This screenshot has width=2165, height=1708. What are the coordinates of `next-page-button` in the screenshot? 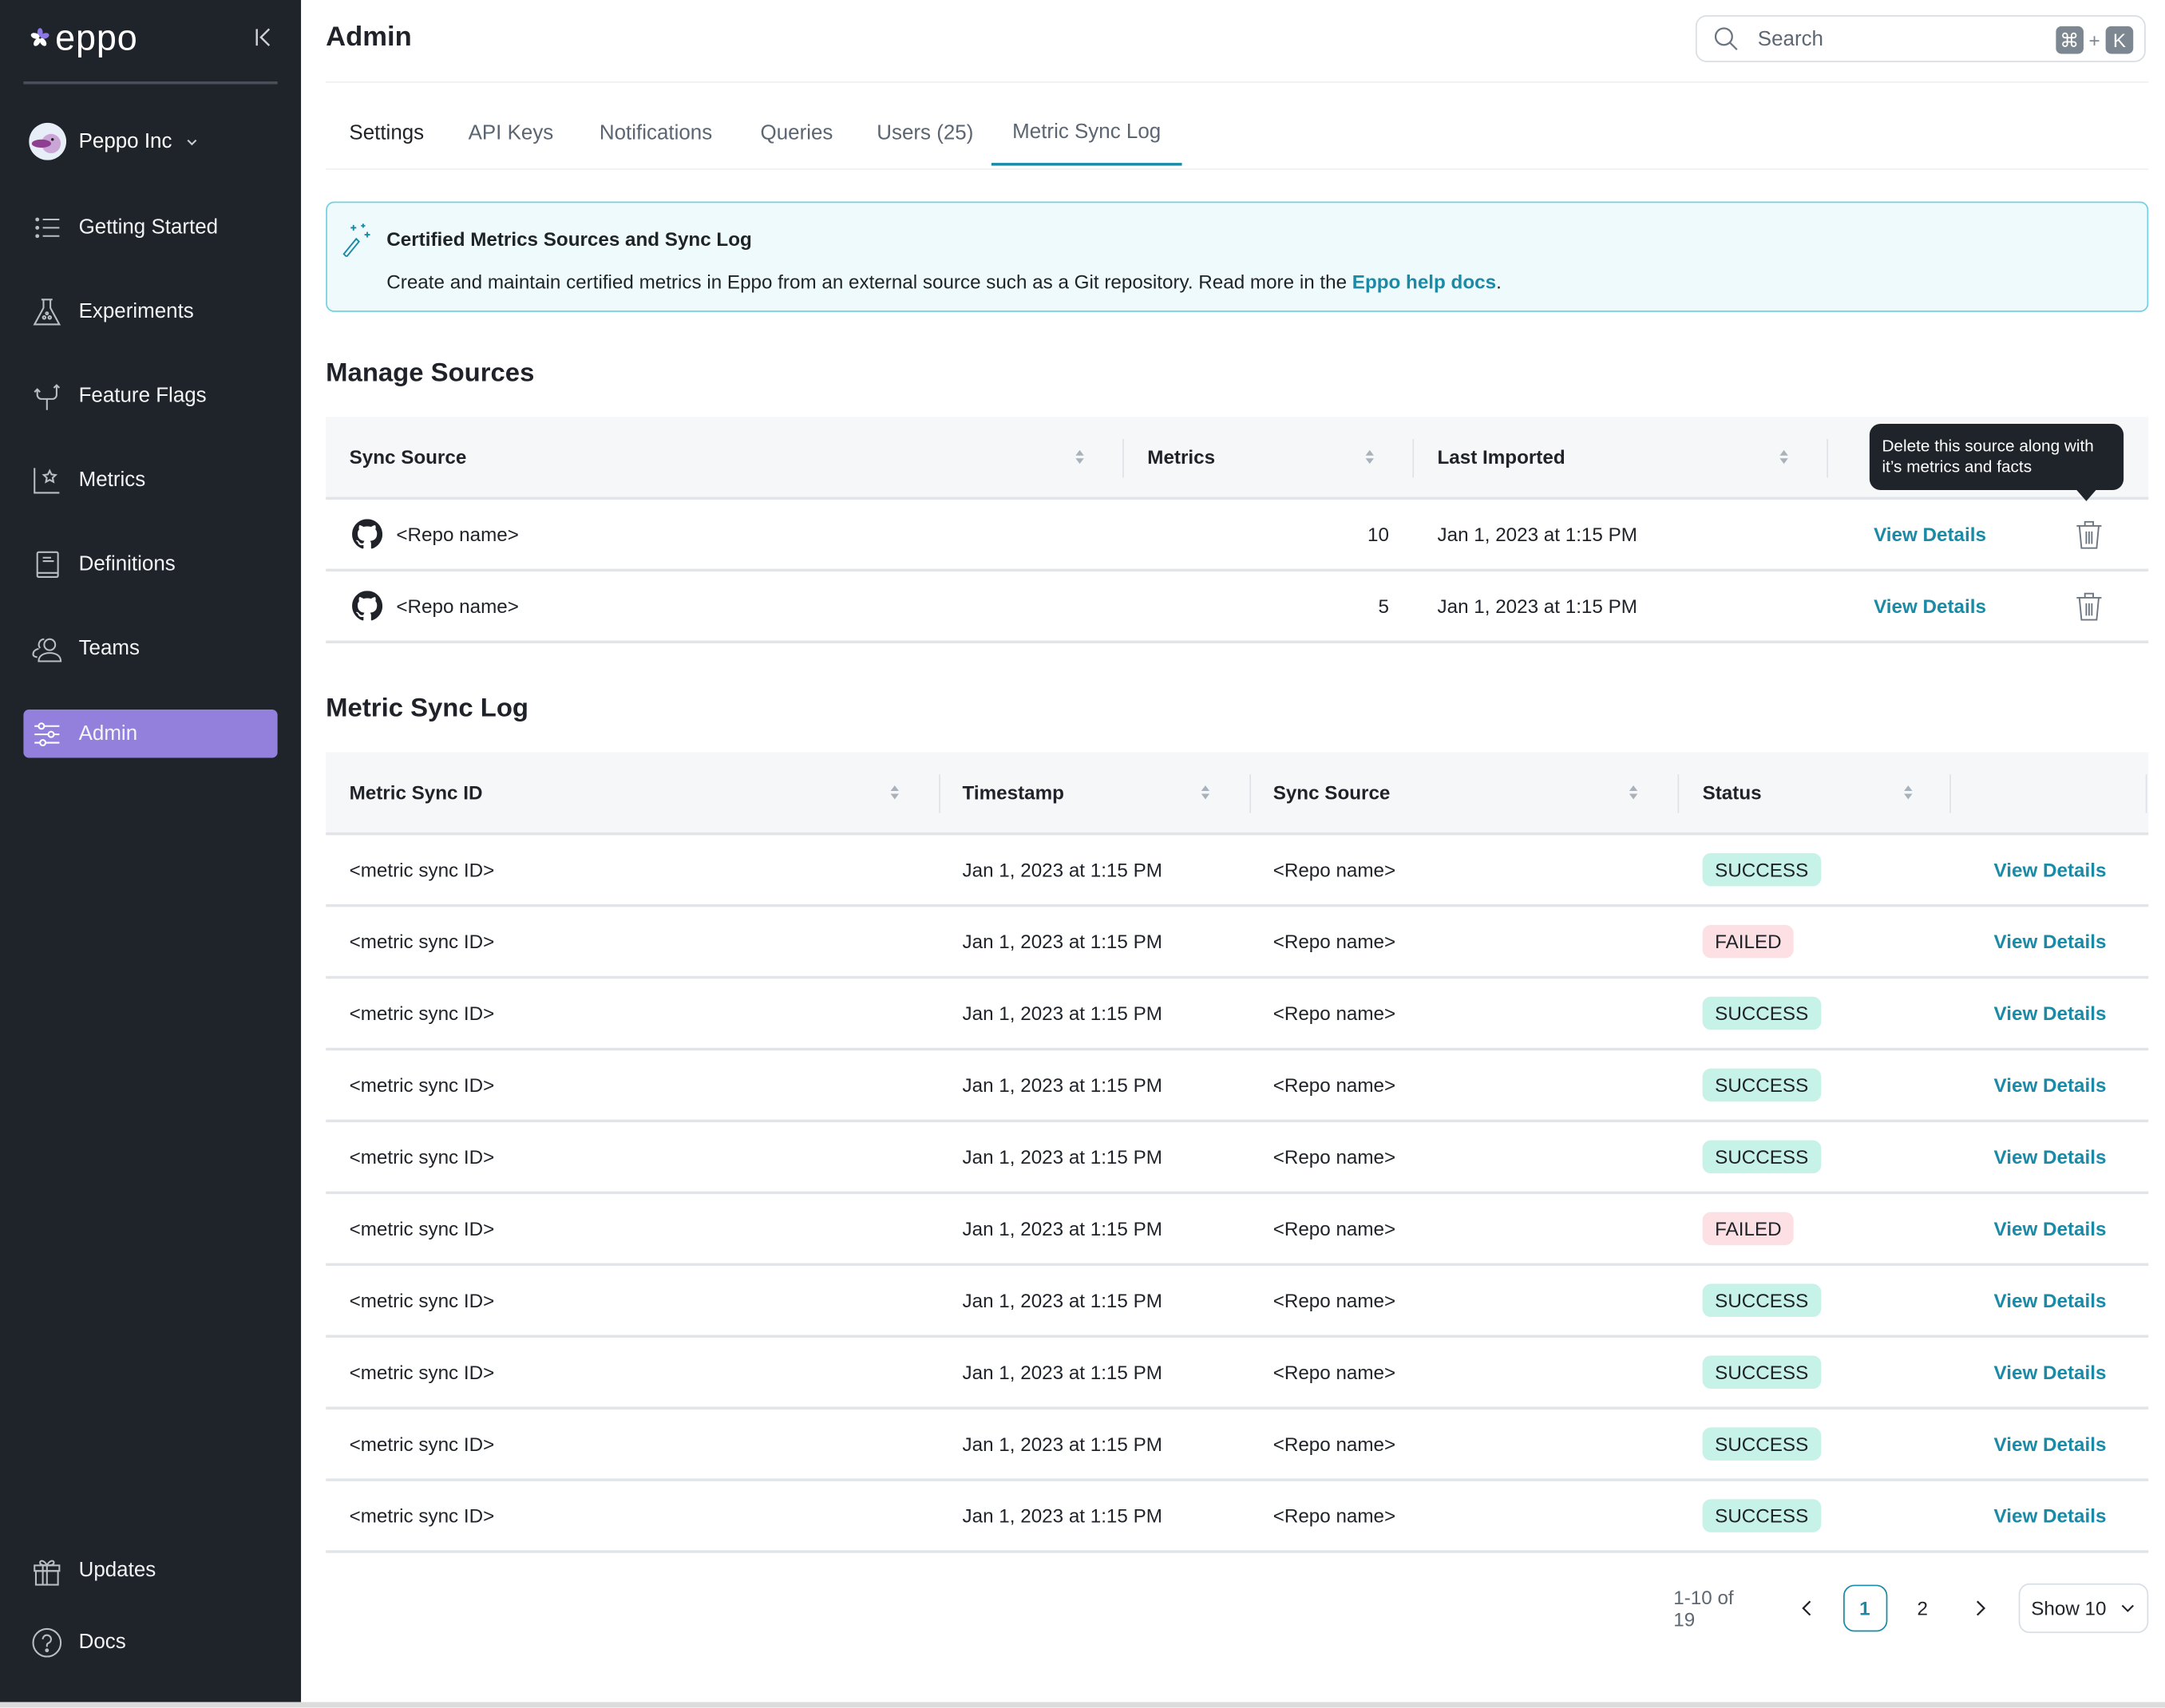 It's located at (1980, 1609).